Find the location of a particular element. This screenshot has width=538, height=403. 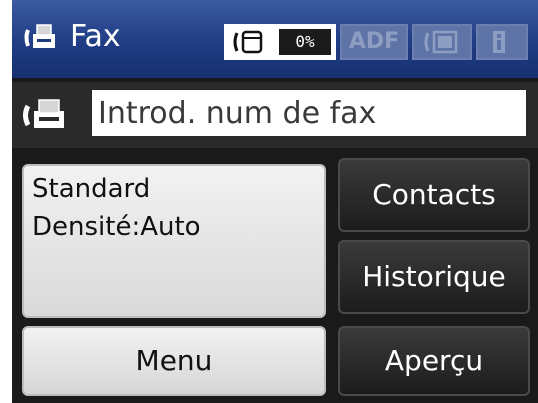

history-button: Historique is located at coordinates (434, 277).